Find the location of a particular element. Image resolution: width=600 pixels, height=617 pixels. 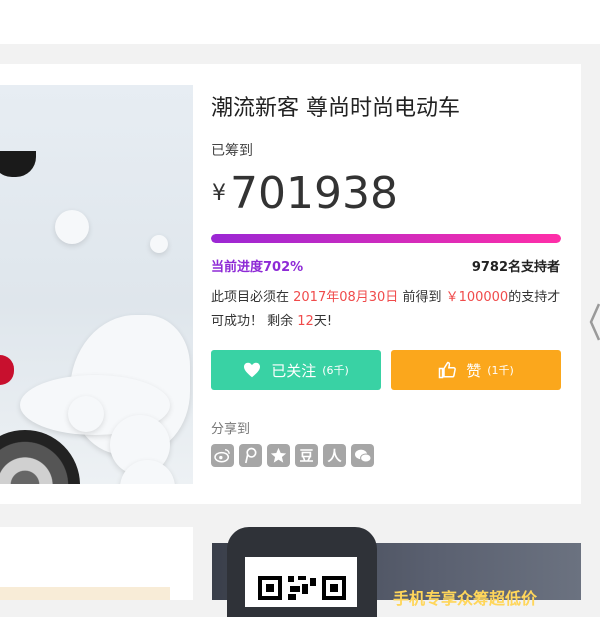

notice-text: 此项目必须在 is located at coordinates (252, 297).